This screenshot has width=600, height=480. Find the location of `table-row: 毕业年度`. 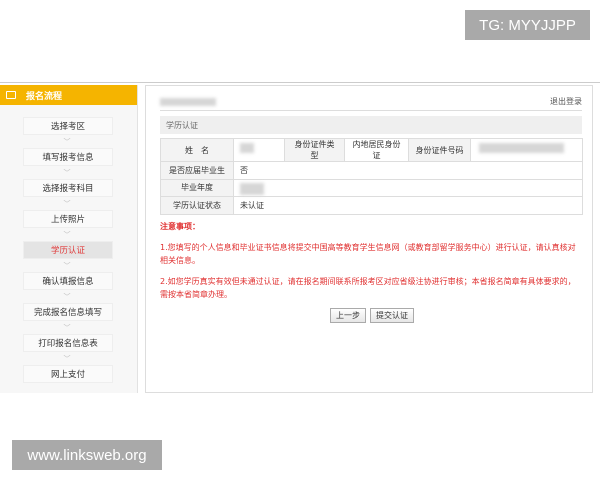

table-row: 毕业年度 is located at coordinates (371, 187).